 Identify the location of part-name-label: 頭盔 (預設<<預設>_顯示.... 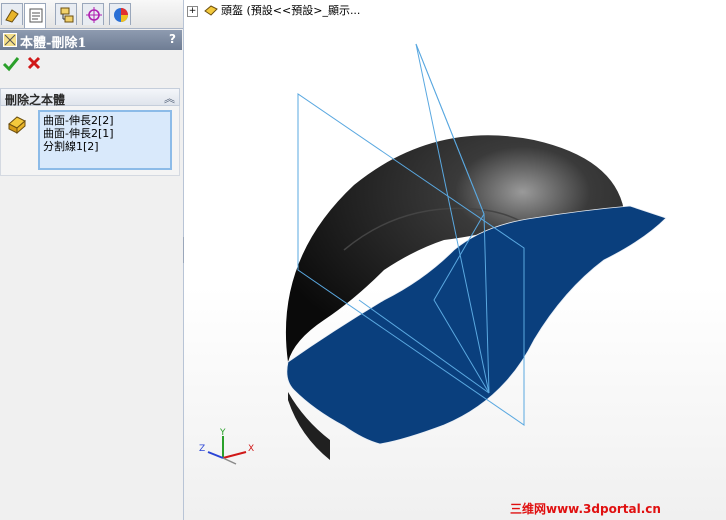
(291, 10).